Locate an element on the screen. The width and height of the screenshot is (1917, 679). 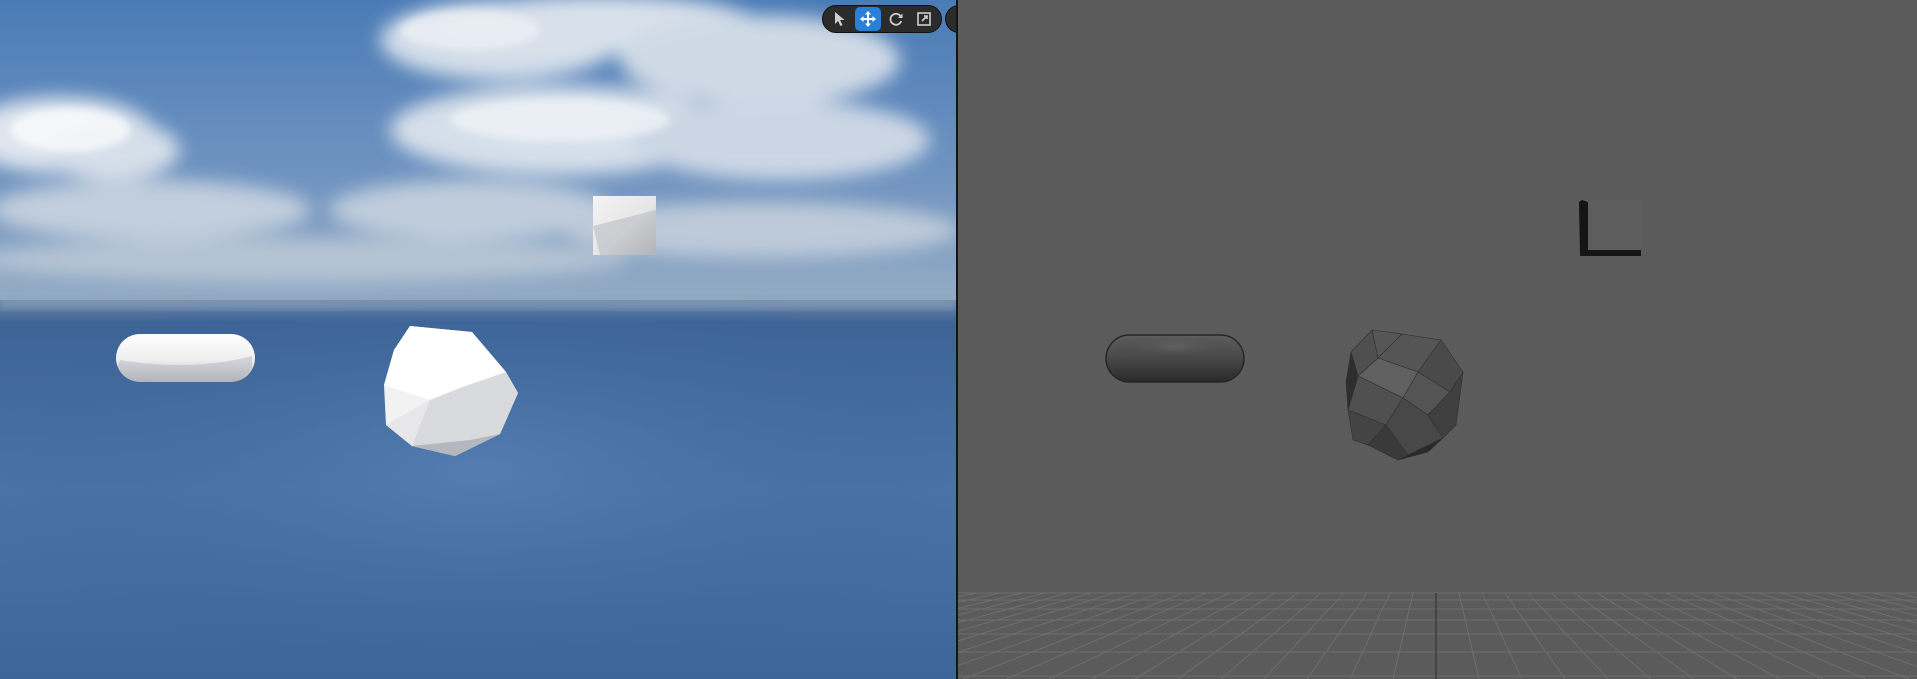
reference-capsule-mesh is located at coordinates (1175, 358).